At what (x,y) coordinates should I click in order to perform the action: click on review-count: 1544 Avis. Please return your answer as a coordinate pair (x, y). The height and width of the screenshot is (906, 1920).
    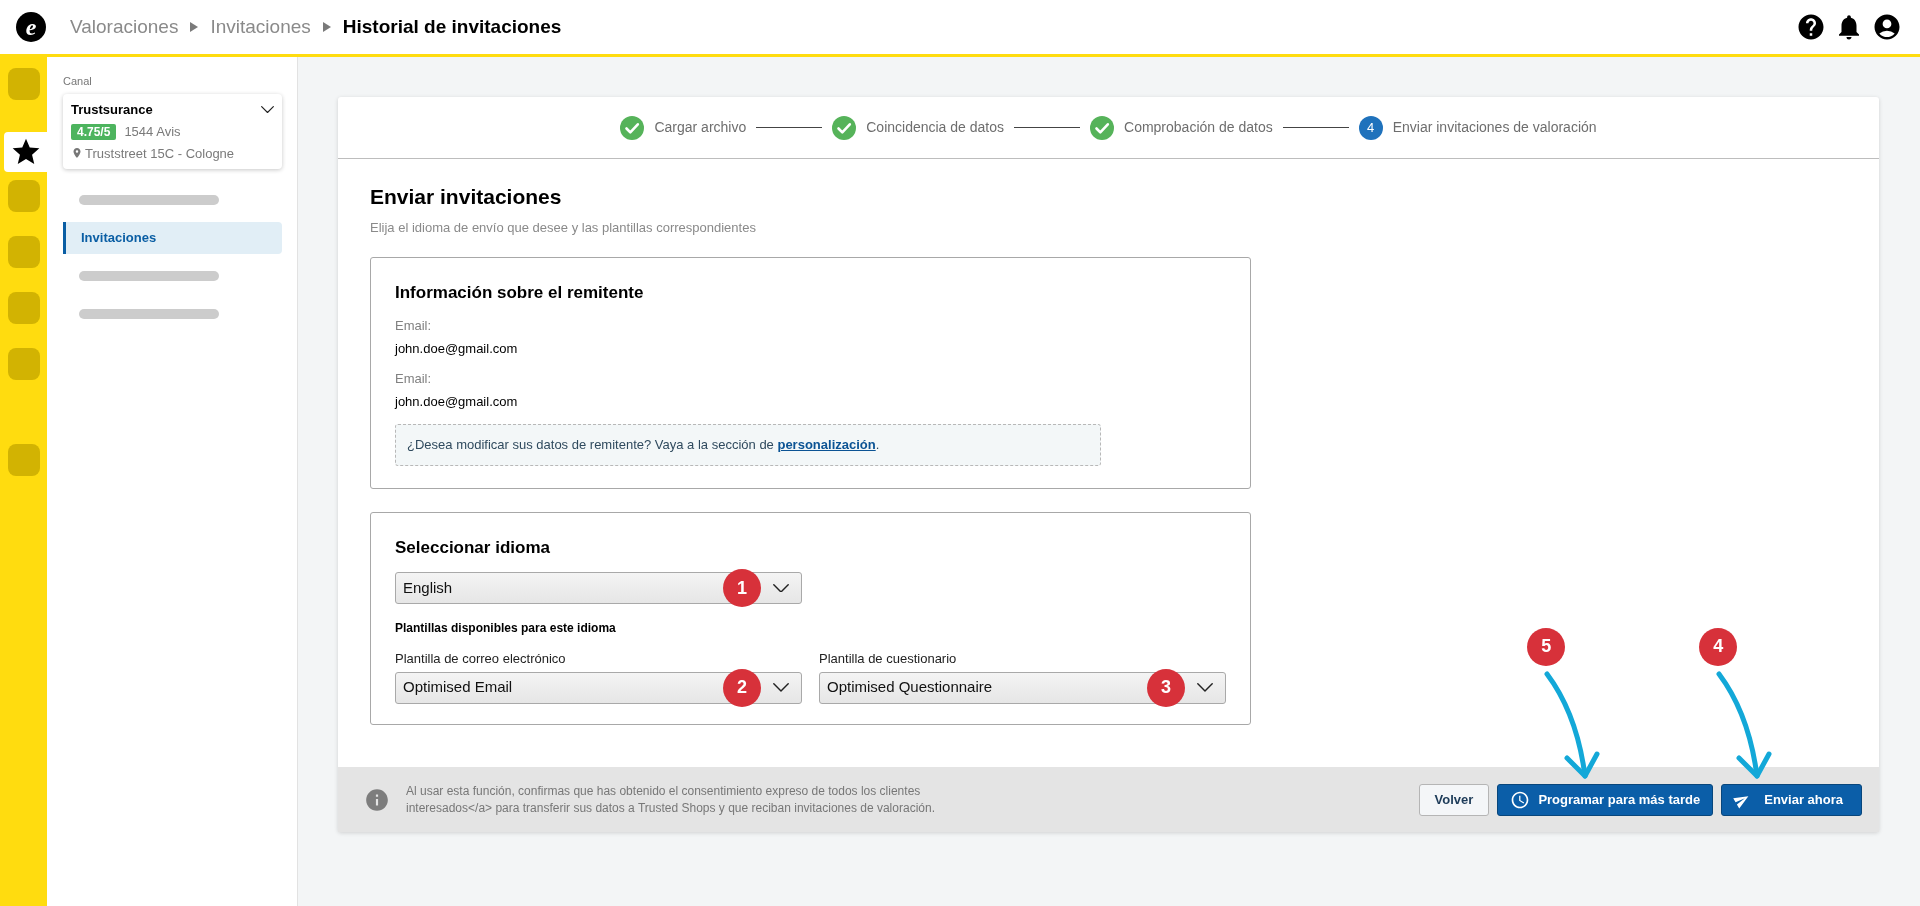
    Looking at the image, I should click on (152, 132).